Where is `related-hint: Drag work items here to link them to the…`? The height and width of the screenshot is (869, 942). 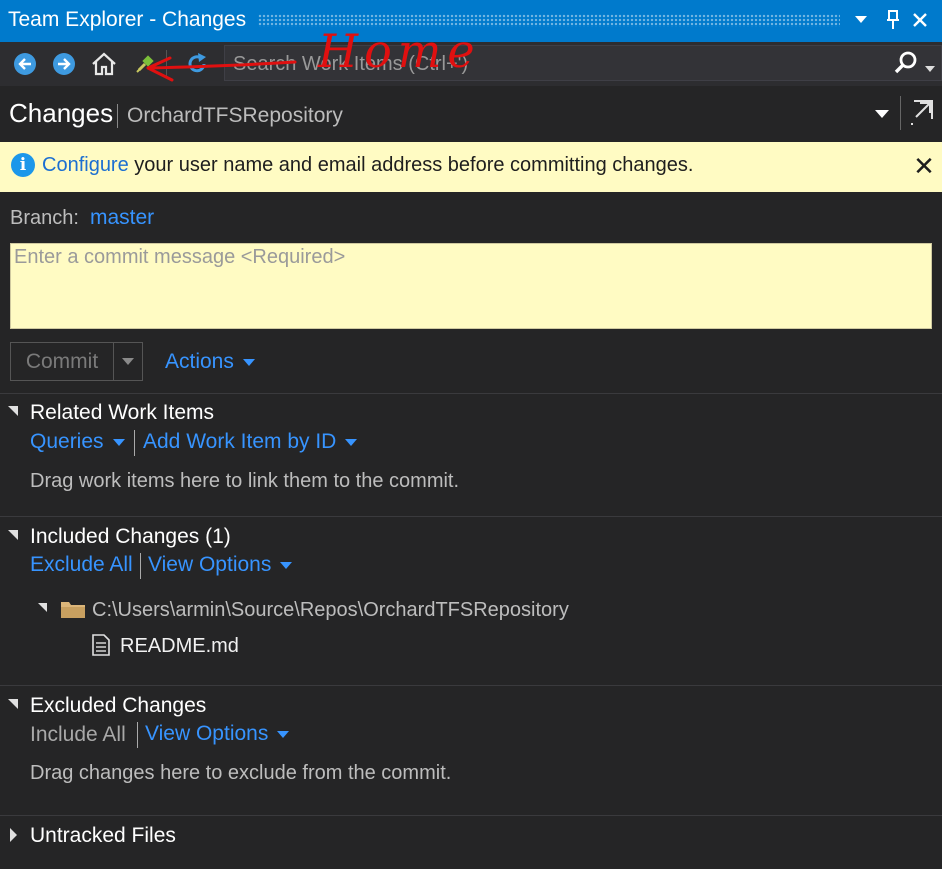 related-hint: Drag work items here to link them to the… is located at coordinates (245, 481).